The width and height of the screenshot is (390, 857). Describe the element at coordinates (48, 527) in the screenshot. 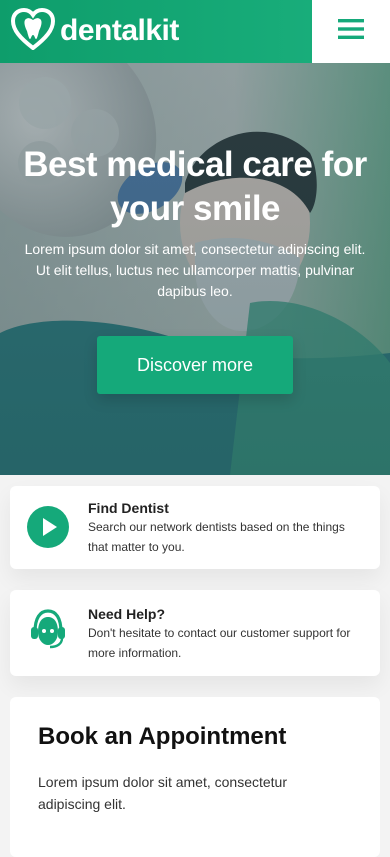

I see `play-circle-icon` at that location.